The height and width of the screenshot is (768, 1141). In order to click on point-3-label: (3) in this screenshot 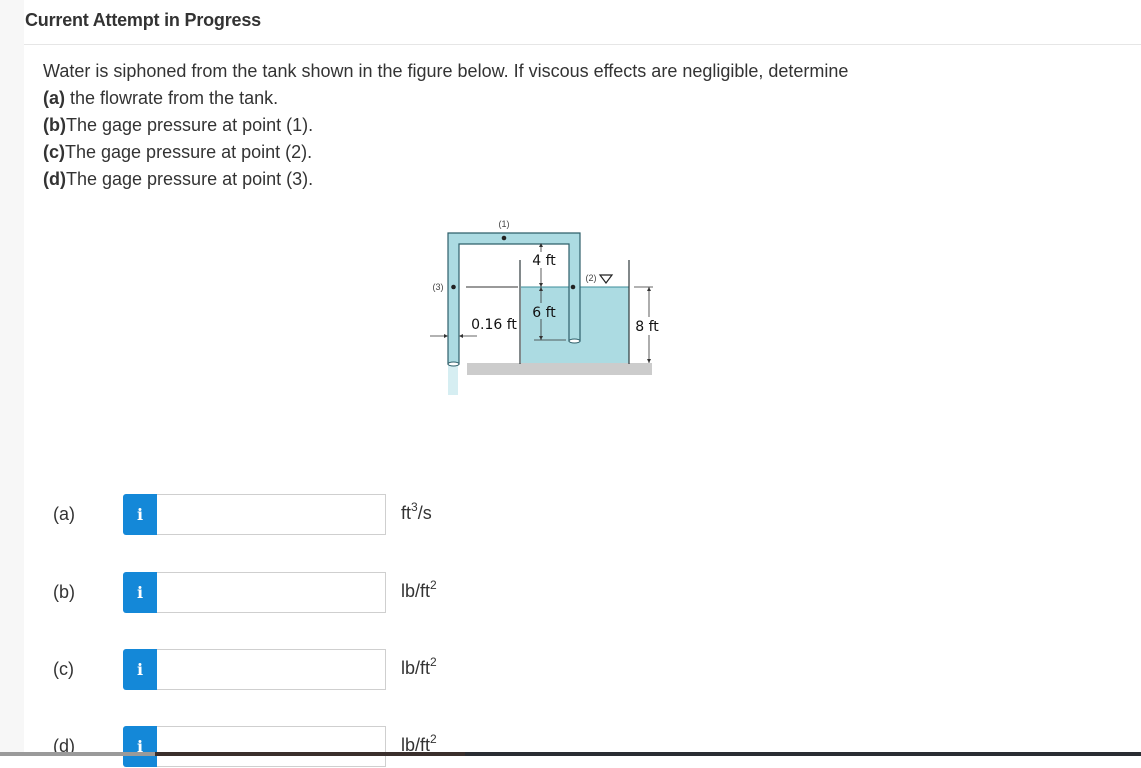, I will do `click(438, 287)`.